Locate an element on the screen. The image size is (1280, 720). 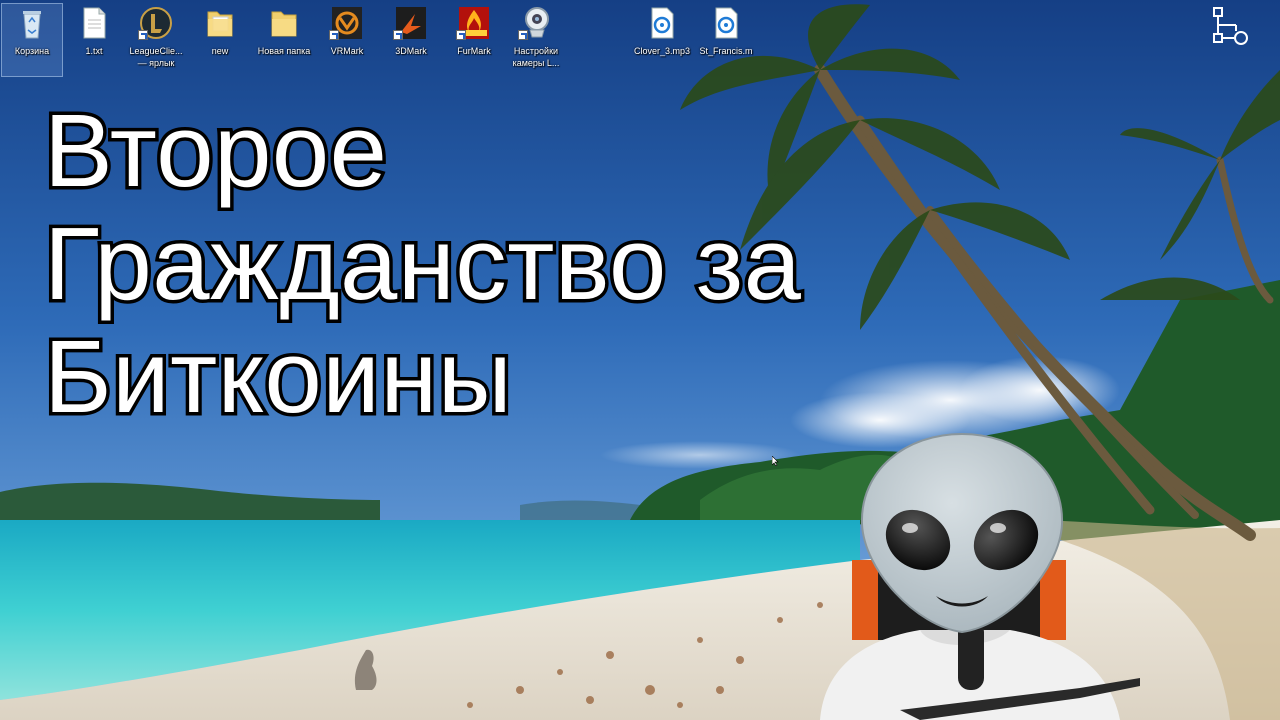
desktop-icon-3dmark: 3DMark is located at coordinates (411, 40).